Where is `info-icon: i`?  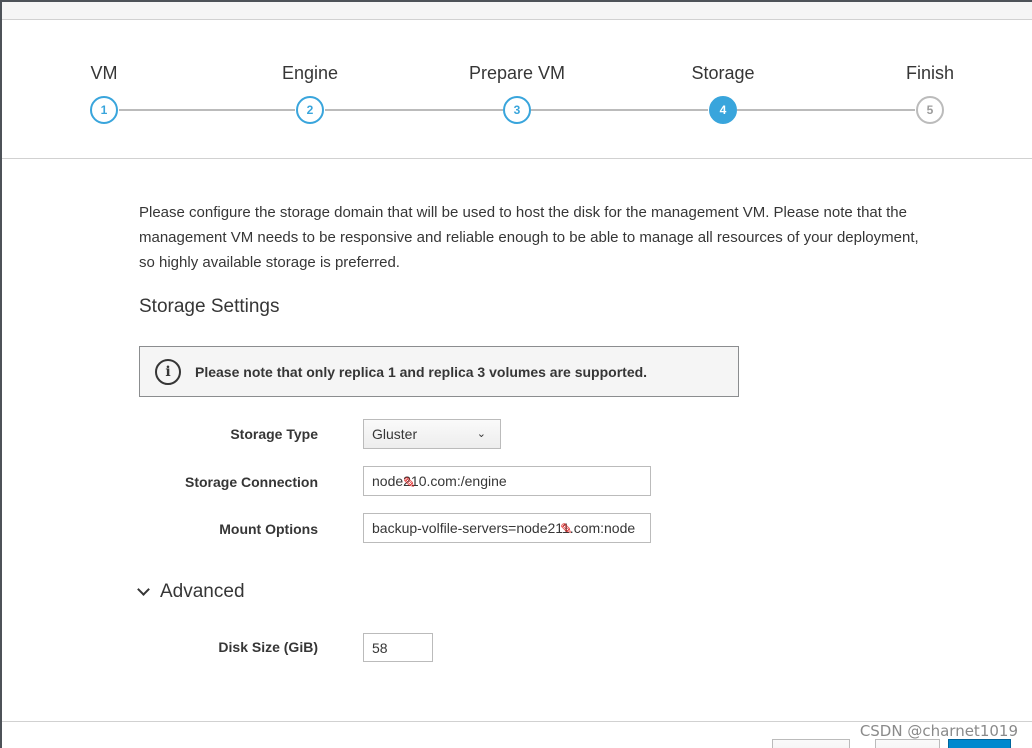 info-icon: i is located at coordinates (168, 371).